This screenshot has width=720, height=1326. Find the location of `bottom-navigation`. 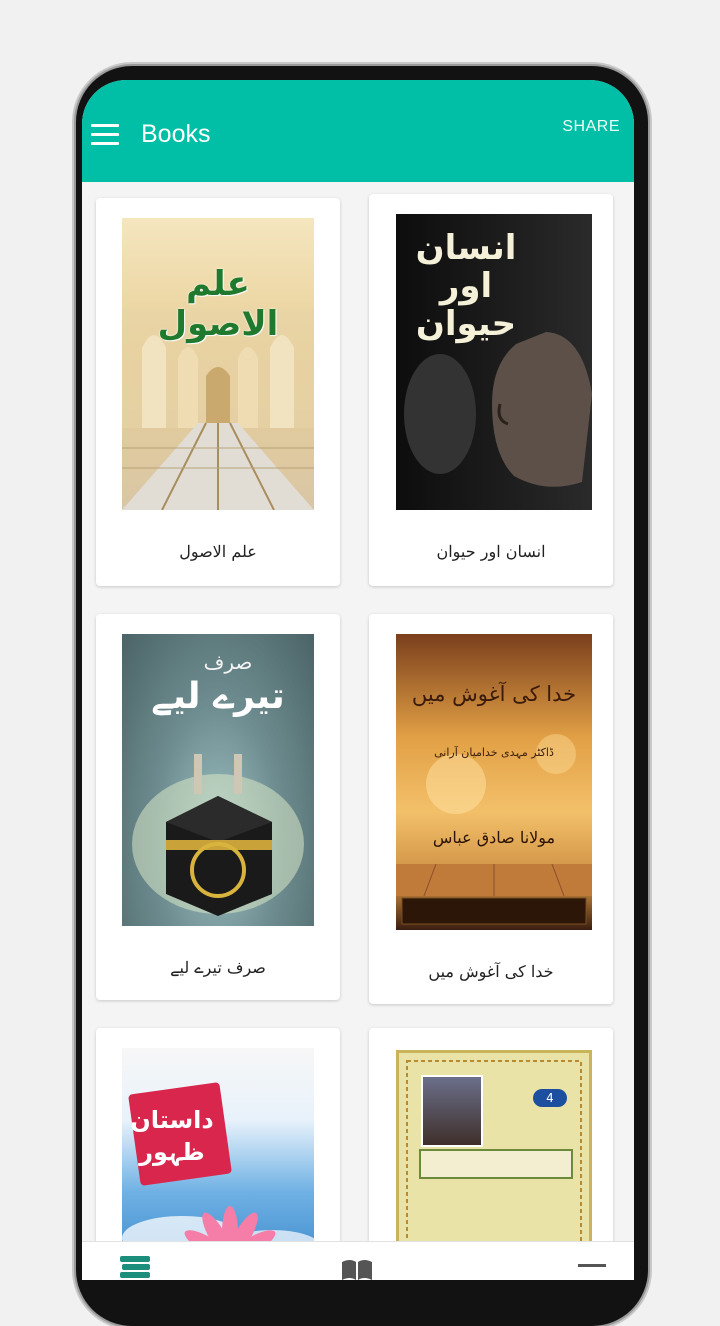

bottom-navigation is located at coordinates (358, 1260).